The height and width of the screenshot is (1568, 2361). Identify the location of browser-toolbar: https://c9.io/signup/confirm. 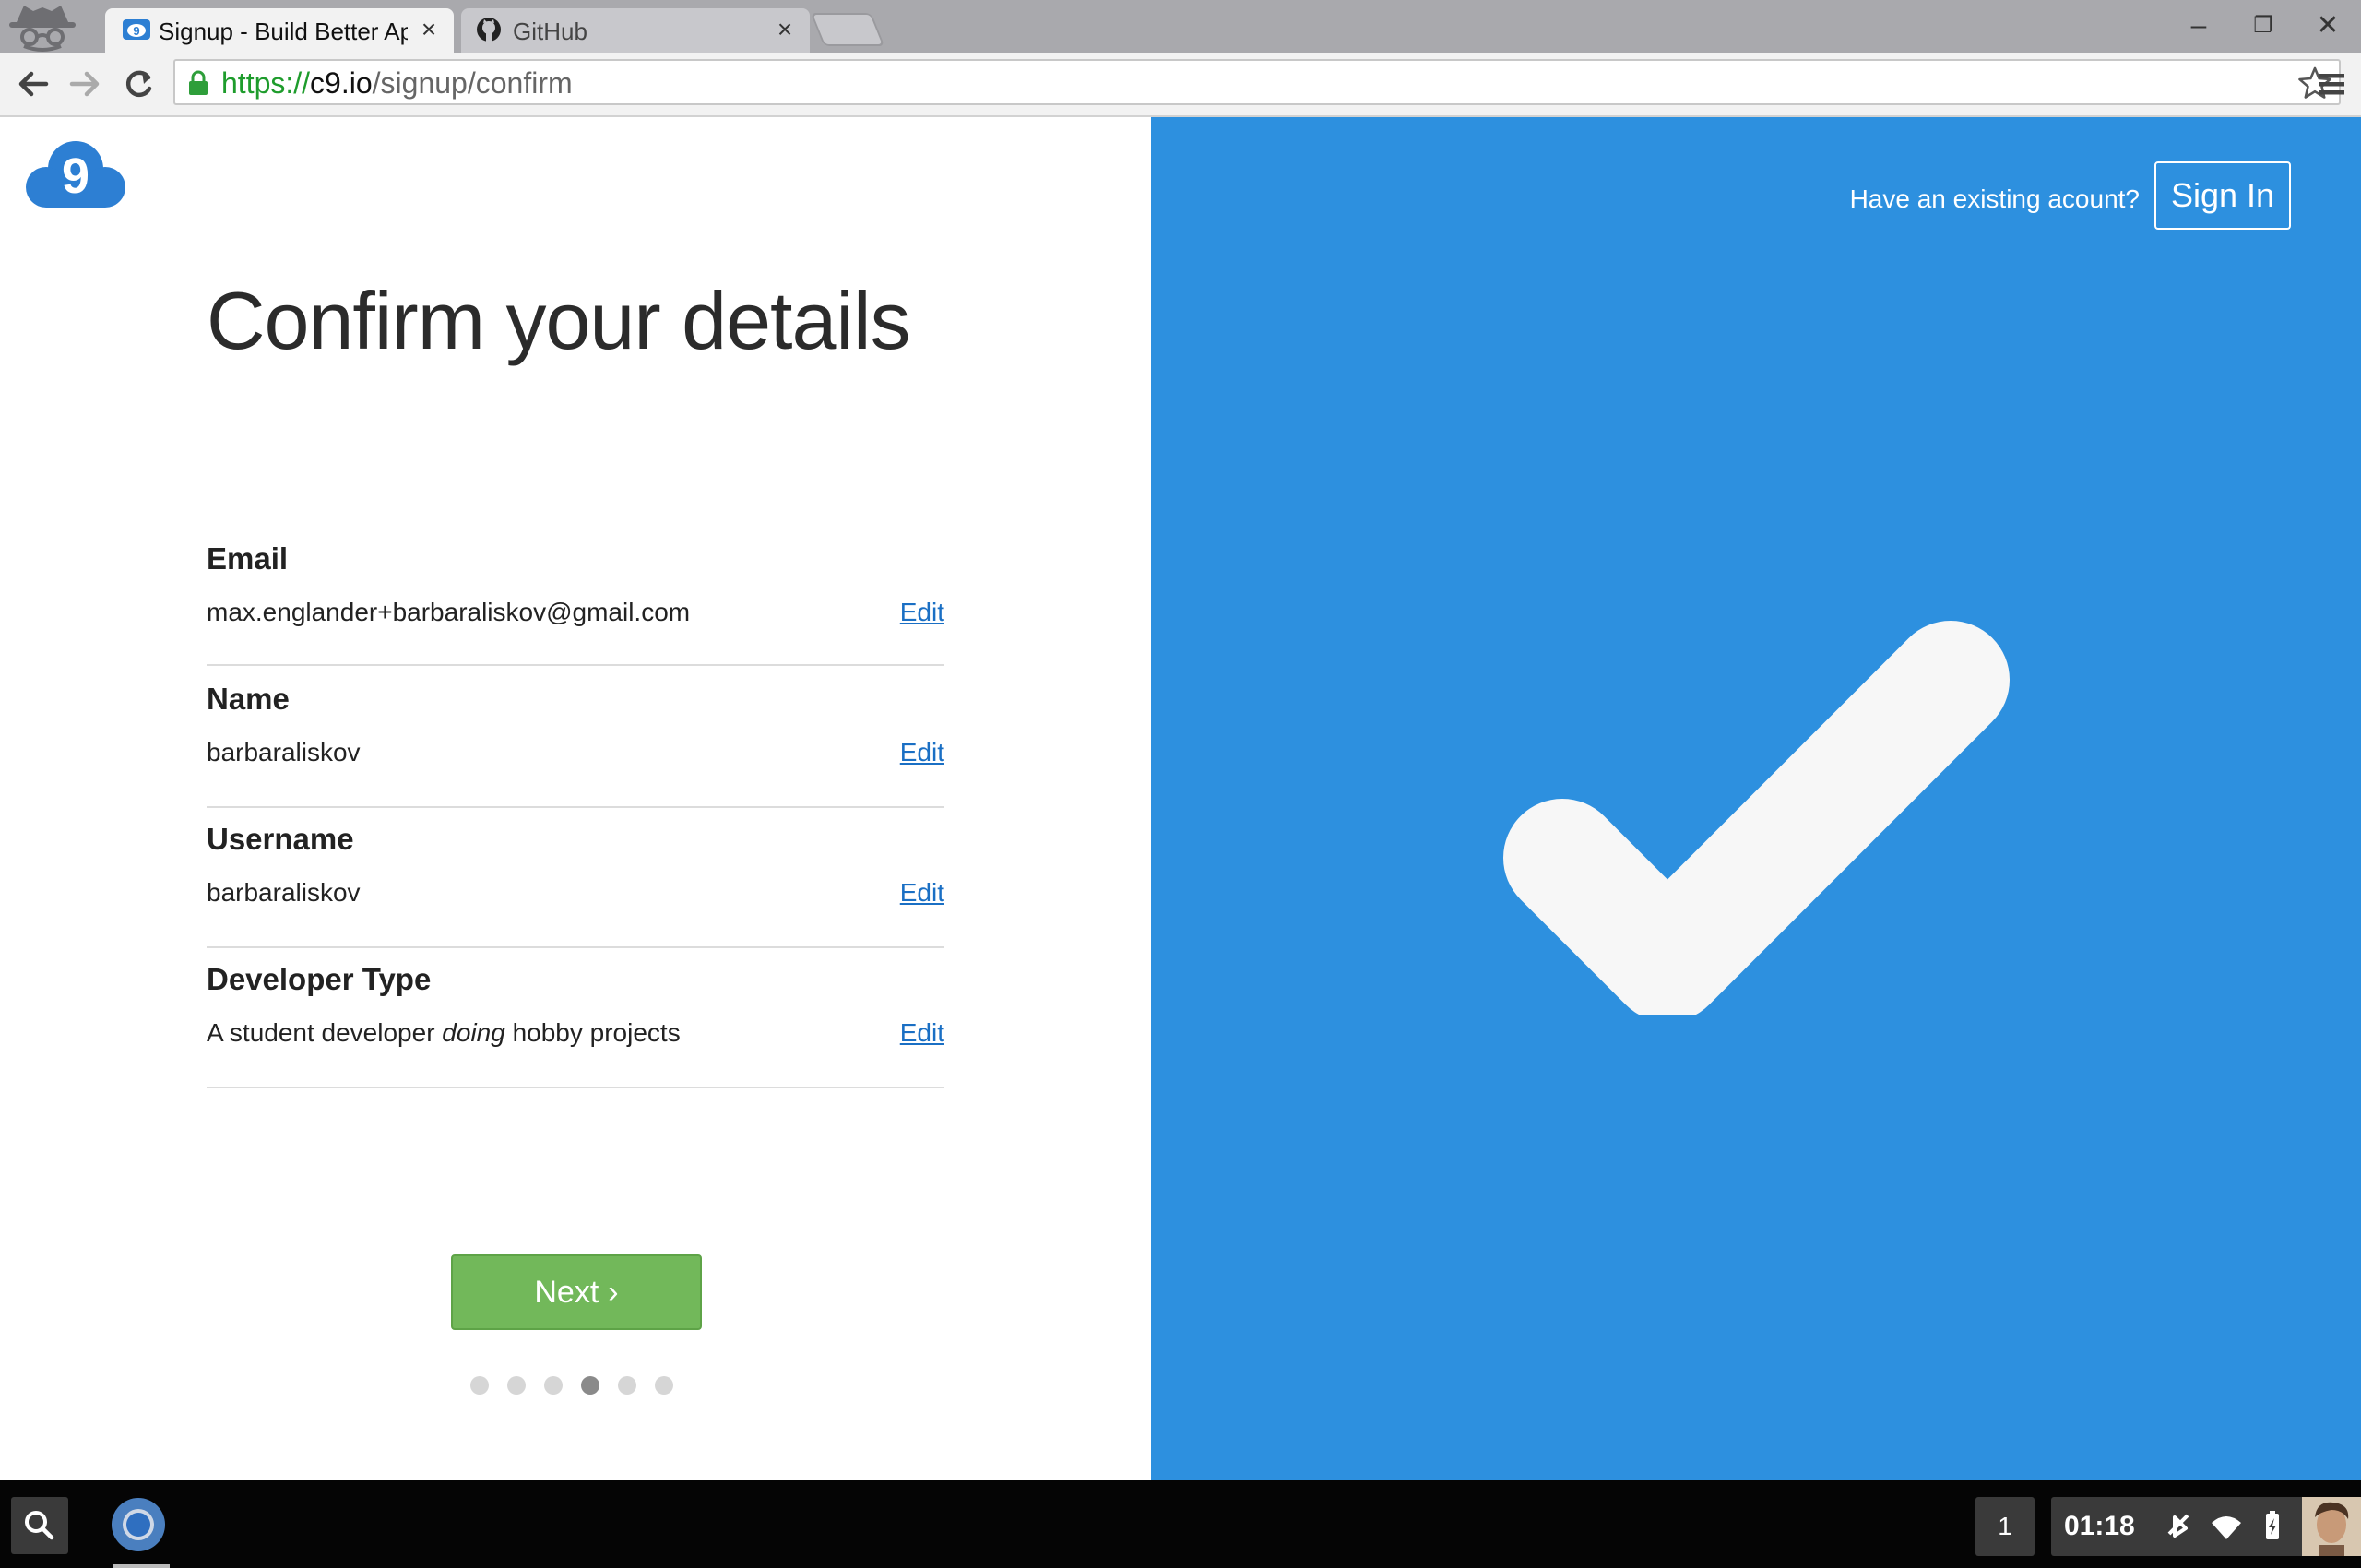
(1180, 85).